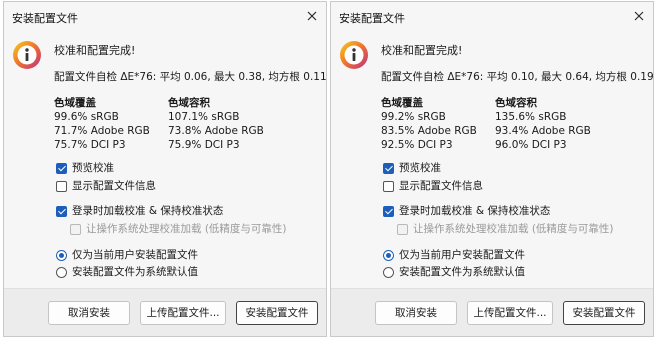 Image resolution: width=660 pixels, height=339 pixels. Describe the element at coordinates (216, 131) in the screenshot. I see `volume-adobe-rgb: 73.8% Adobe RGB` at that location.